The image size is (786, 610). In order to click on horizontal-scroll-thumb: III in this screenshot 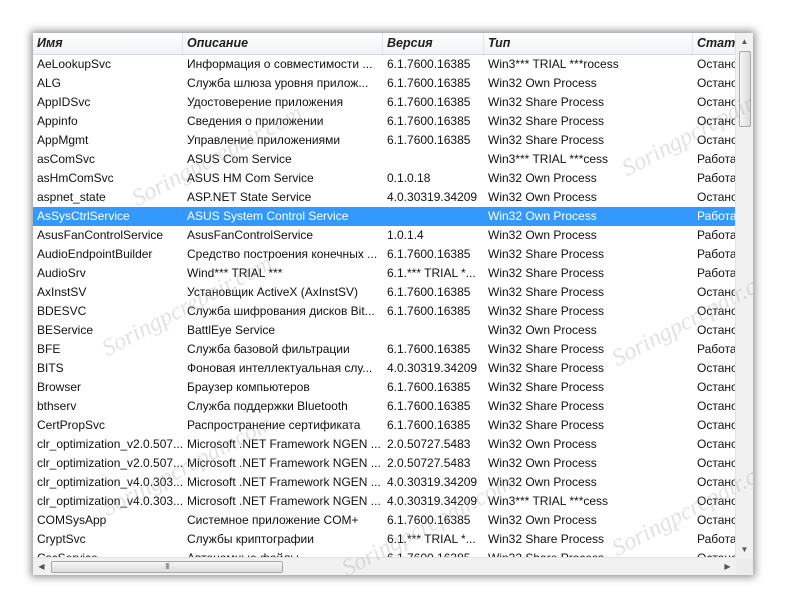, I will do `click(167, 567)`.